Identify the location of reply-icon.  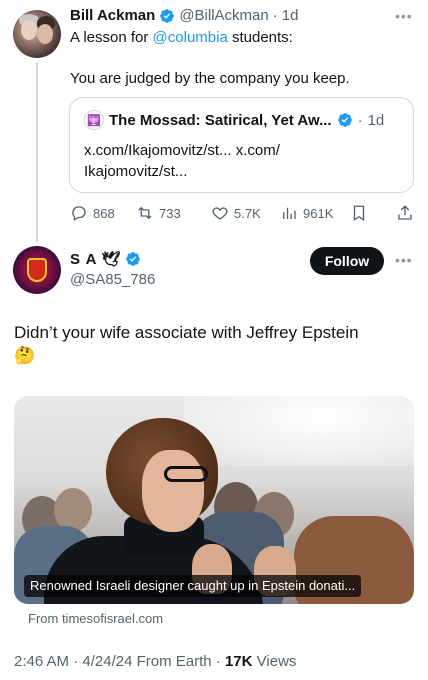
(79, 213).